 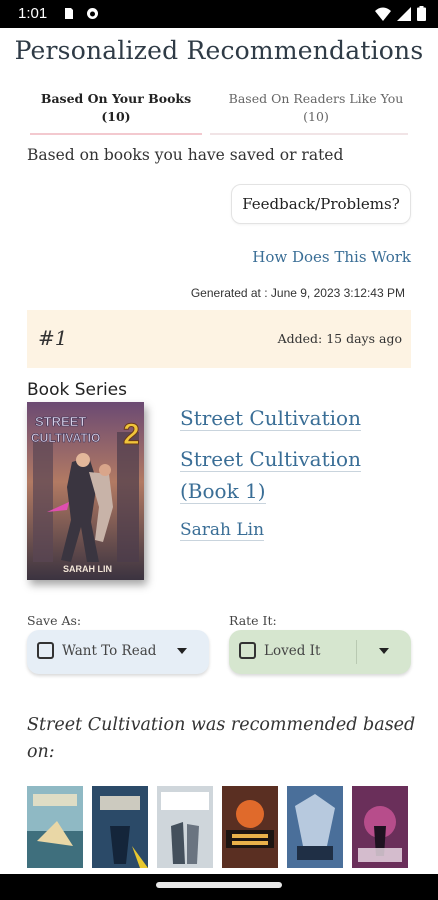 What do you see at coordinates (253, 620) in the screenshot?
I see `rate-it-label: Rate It:` at bounding box center [253, 620].